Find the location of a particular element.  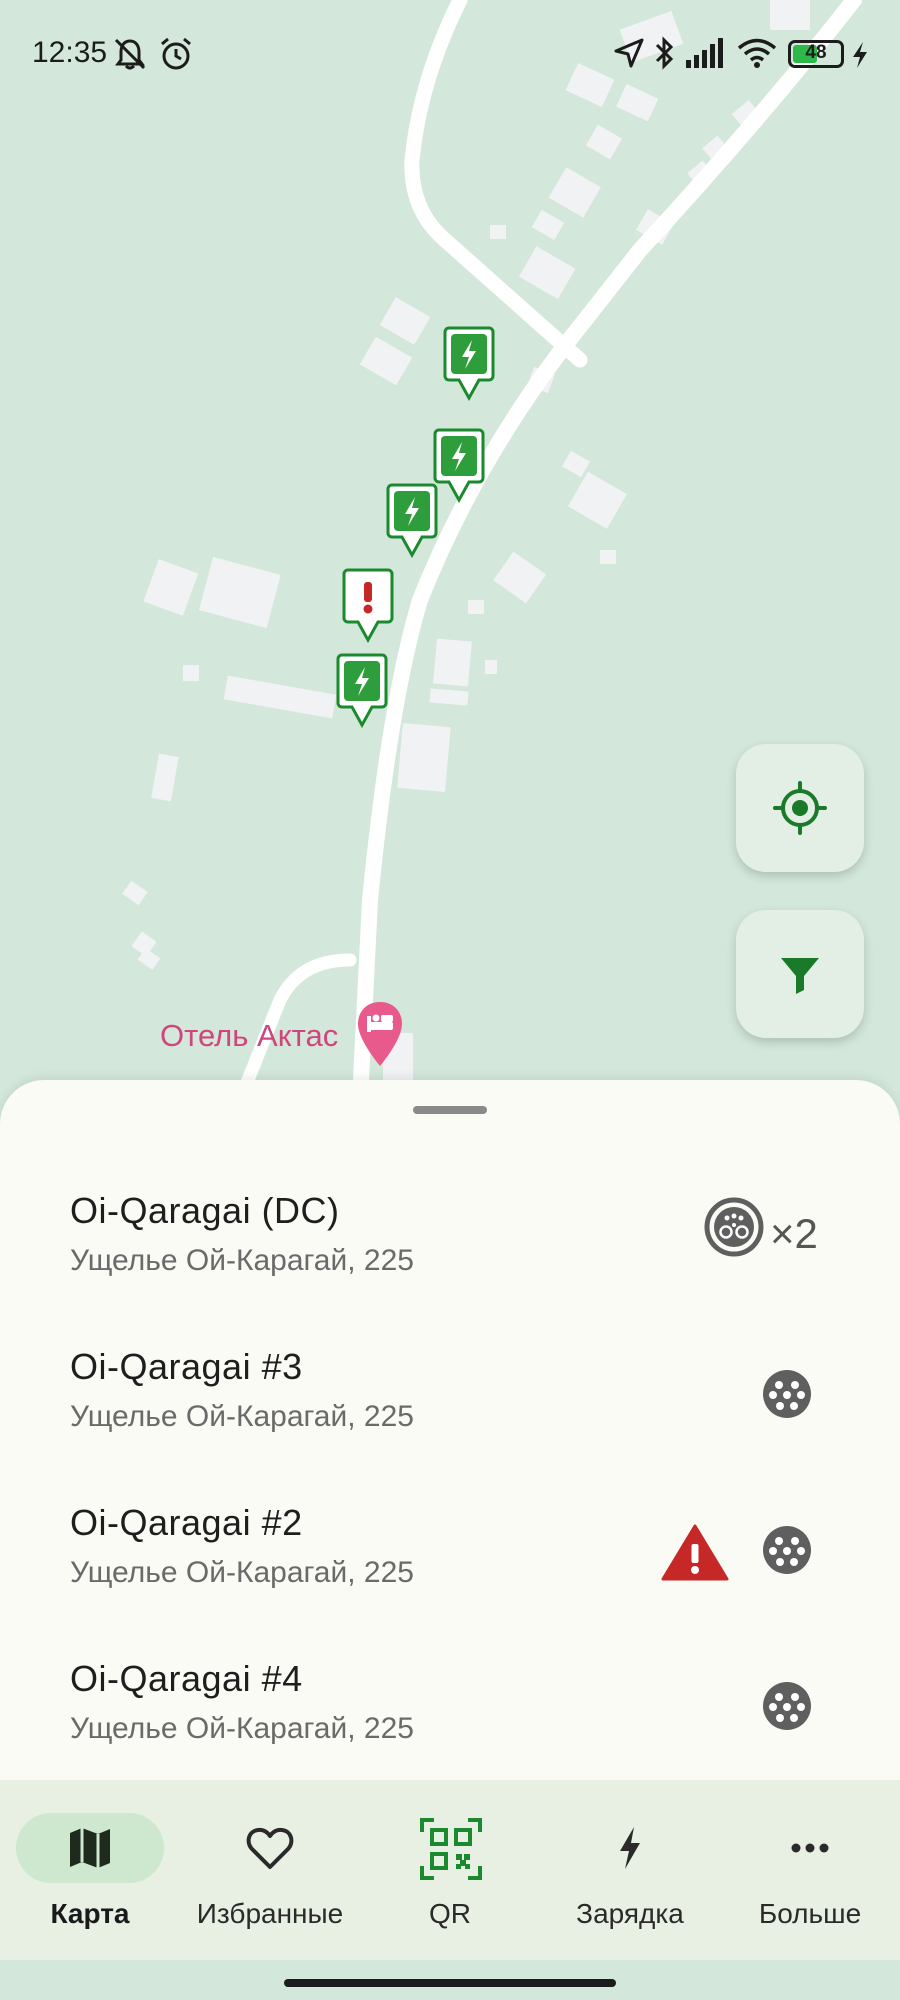

bottom-navigation: Карта Избранные QR Зарядка Больше is located at coordinates (450, 1870).